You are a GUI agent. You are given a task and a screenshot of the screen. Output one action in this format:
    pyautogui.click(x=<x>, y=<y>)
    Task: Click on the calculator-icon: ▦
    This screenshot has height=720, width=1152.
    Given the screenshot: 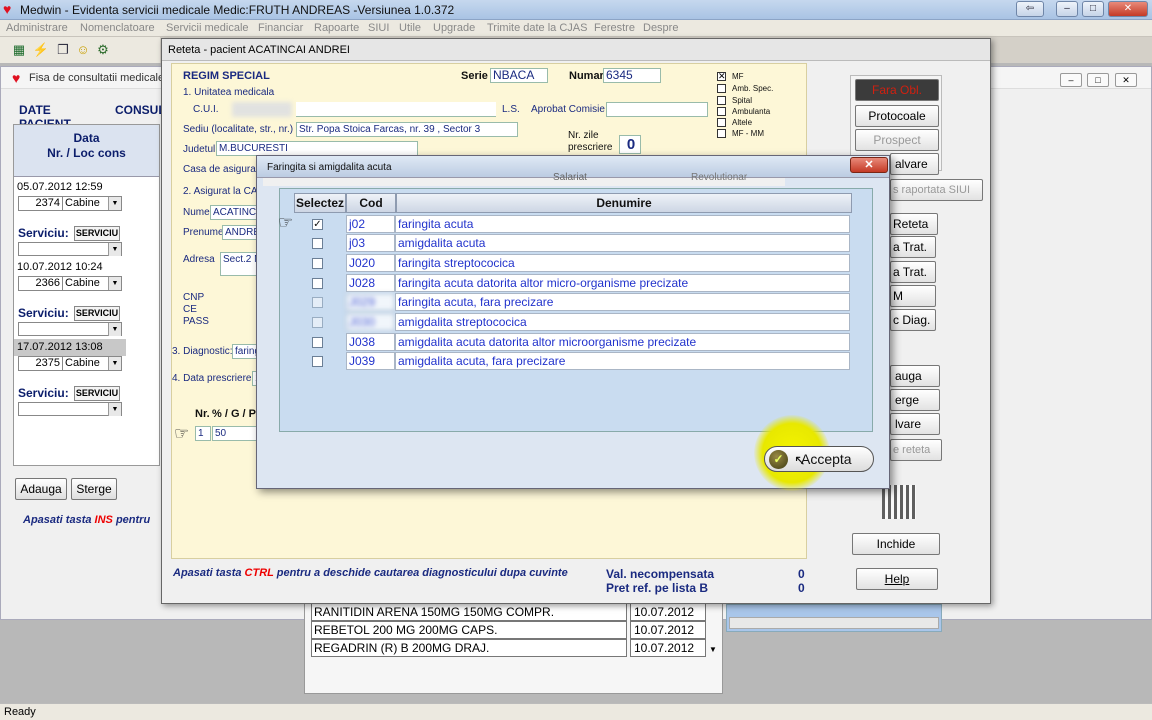 What is the action you would take?
    pyautogui.click(x=19, y=50)
    